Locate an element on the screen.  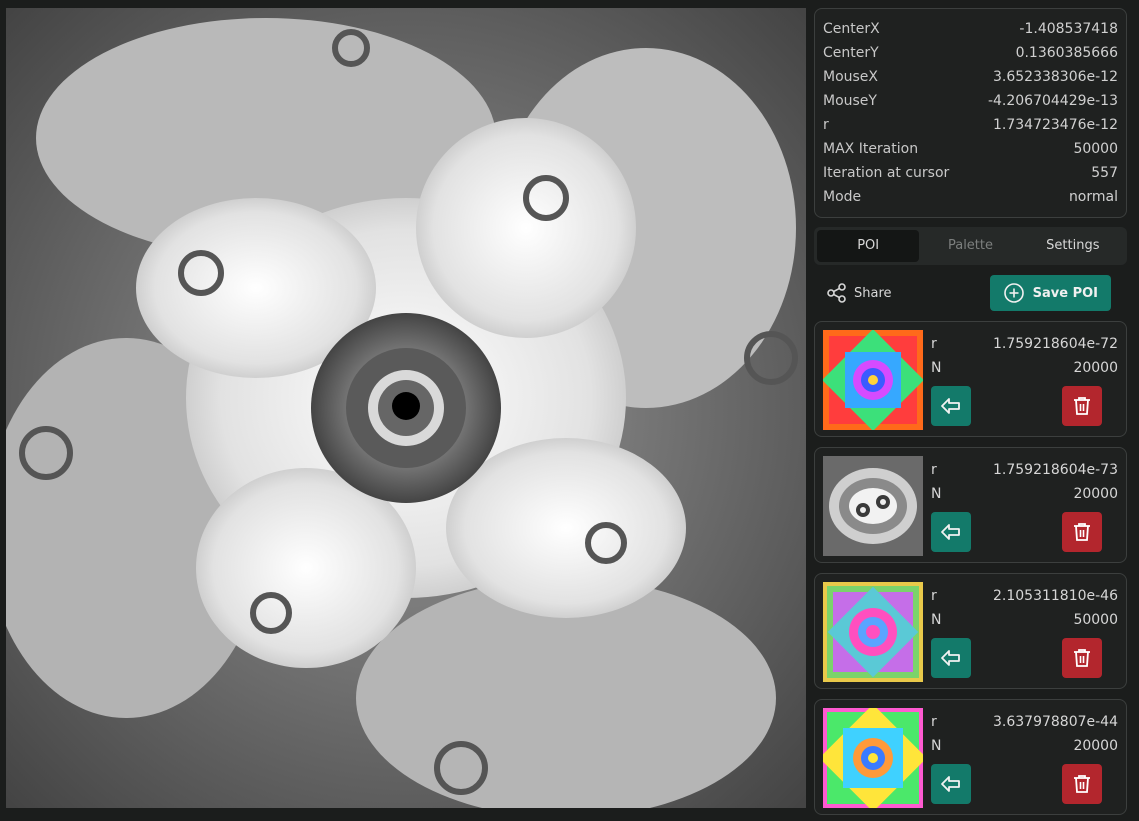
tab-poi: POI is located at coordinates (868, 246).